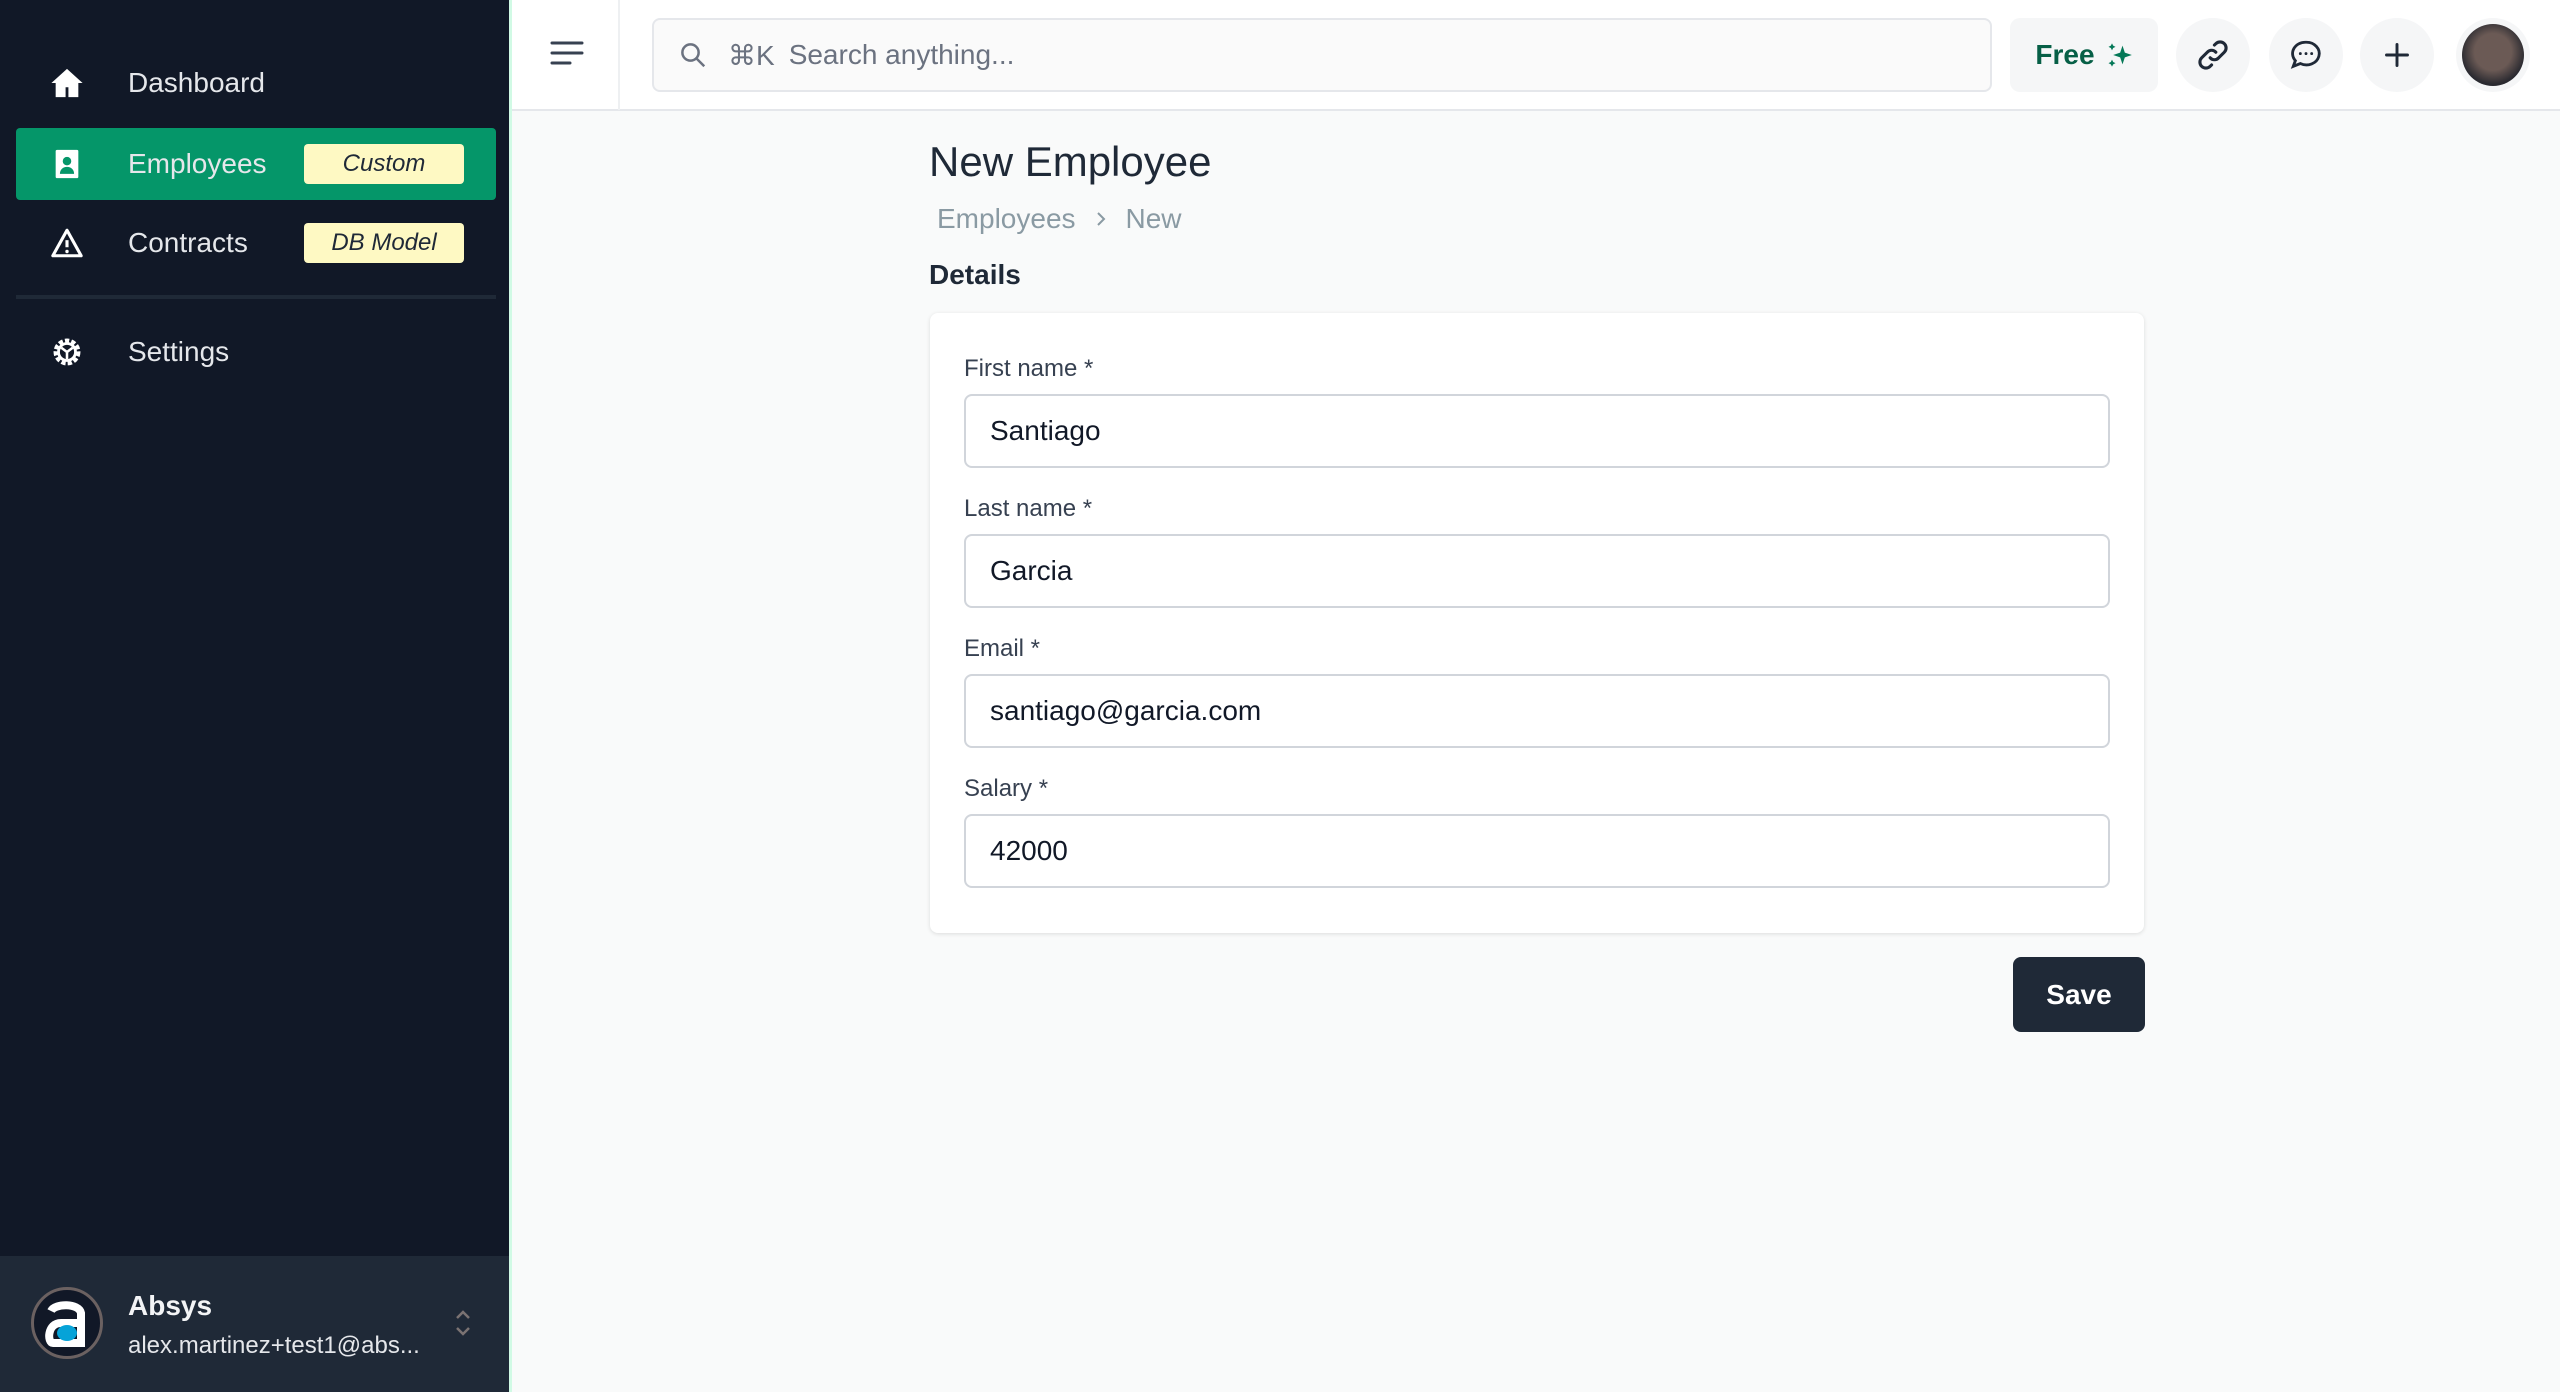  I want to click on page-title: New Employee, so click(1070, 161).